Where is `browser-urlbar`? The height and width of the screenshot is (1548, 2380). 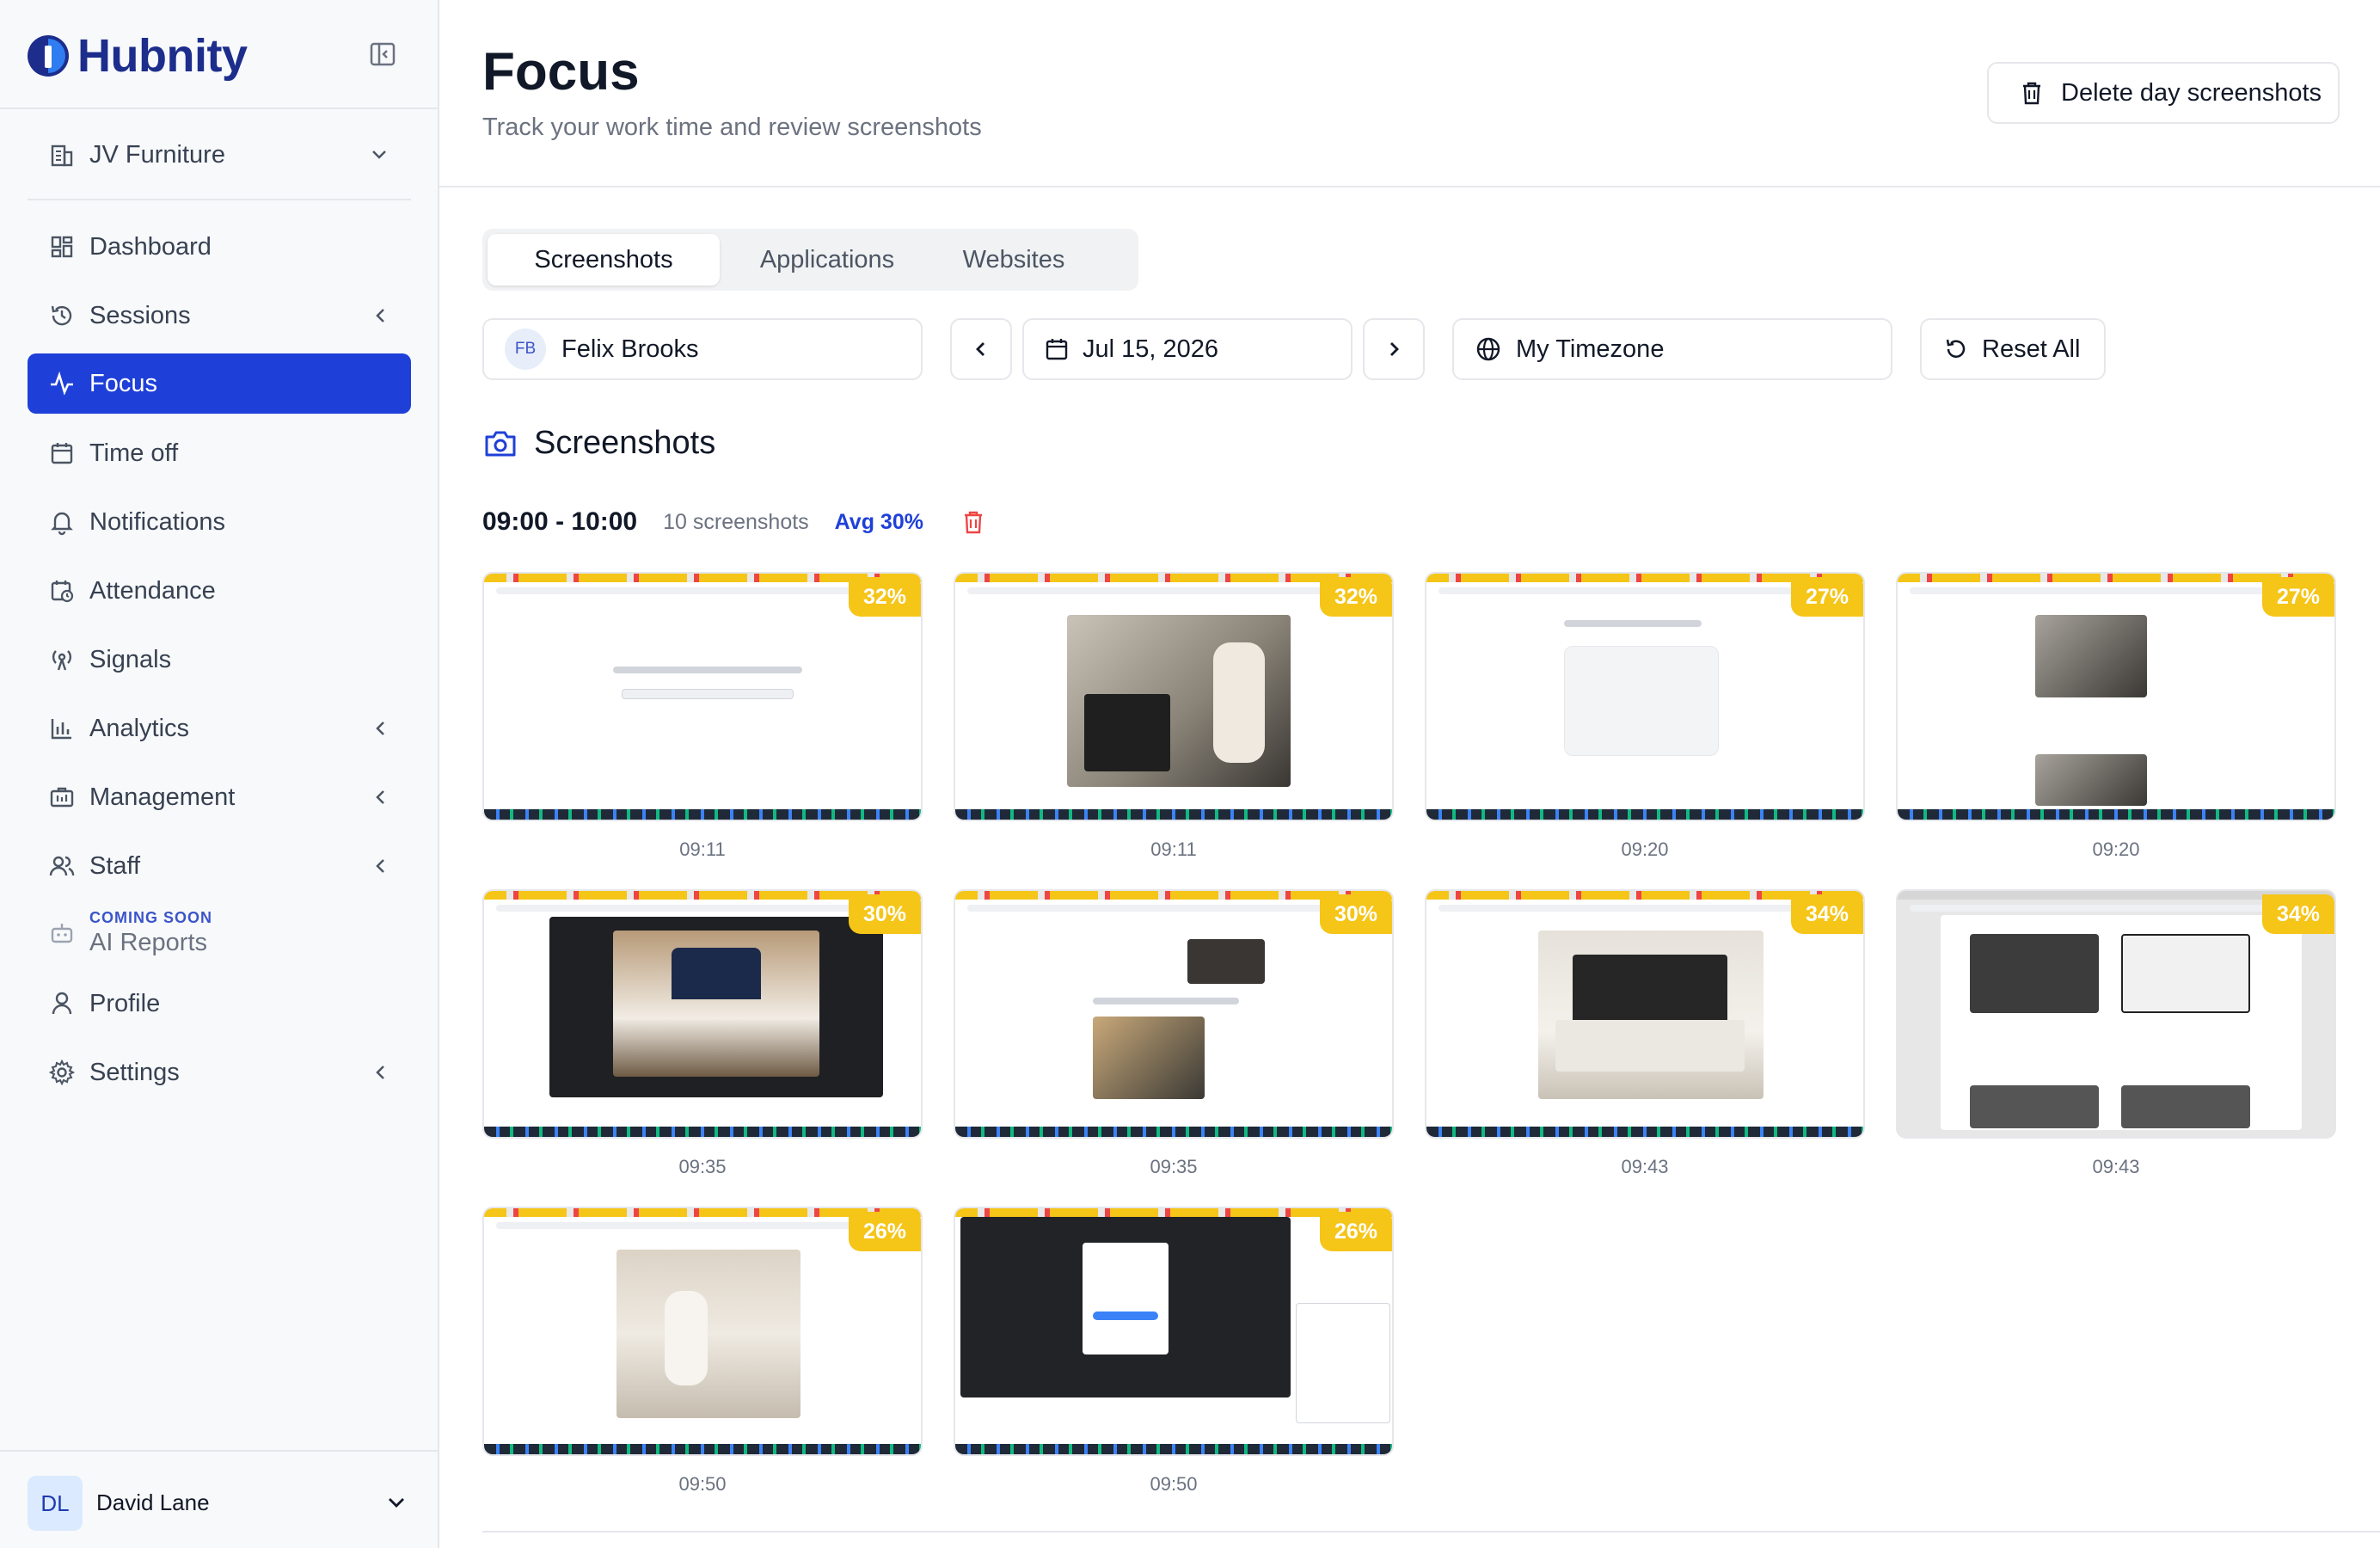
browser-urlbar is located at coordinates (2116, 909).